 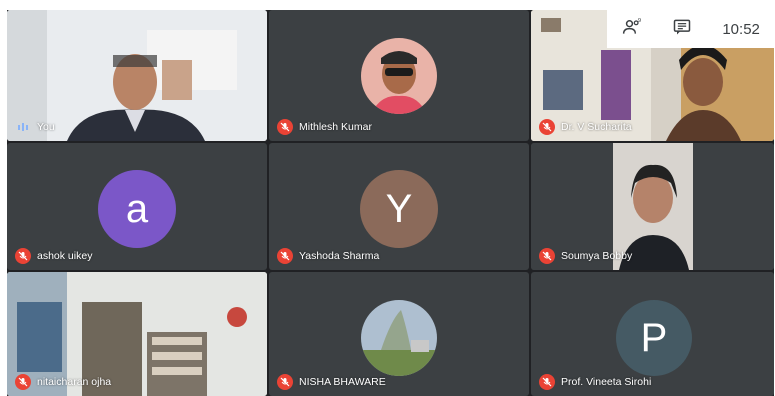 I want to click on participant-name-ashok-uikey: ashok uikey, so click(x=53, y=256).